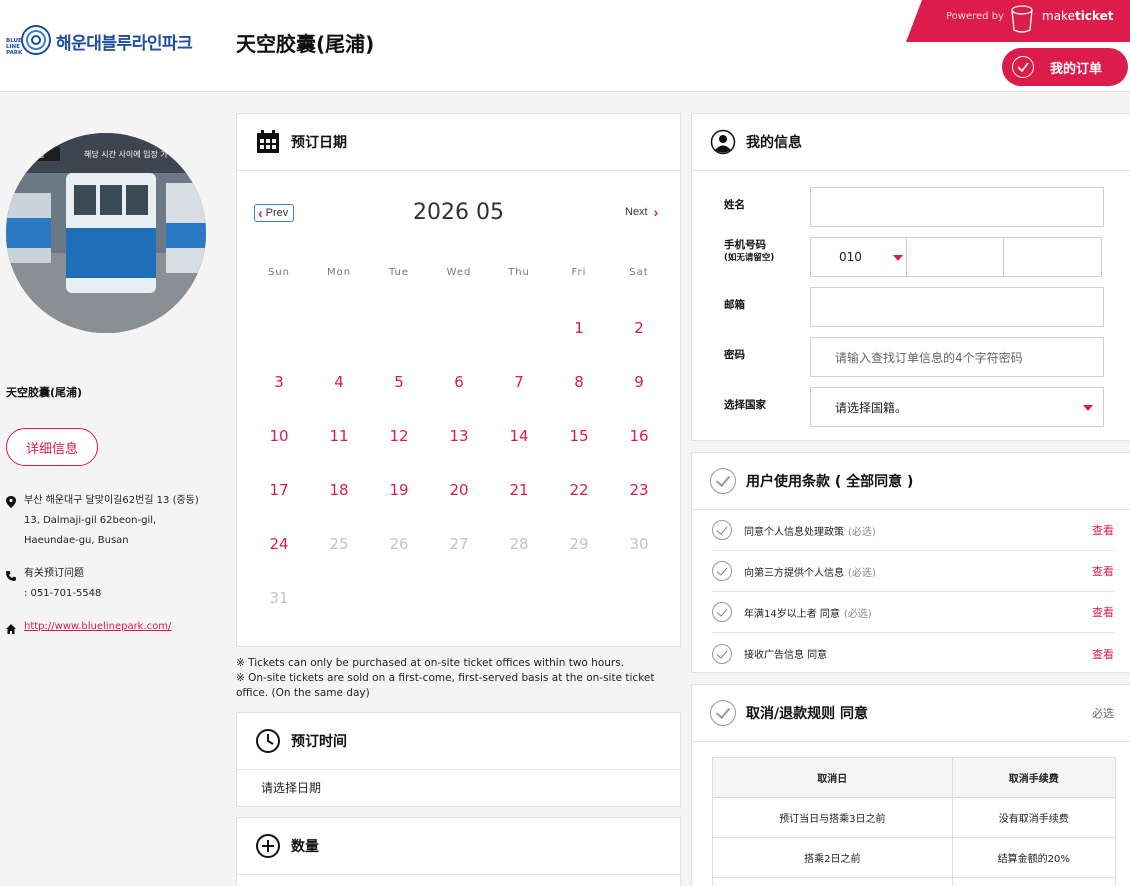 The image size is (1130, 886). What do you see at coordinates (911, 142) in the screenshot?
I see `my-info-header: 我的信息` at bounding box center [911, 142].